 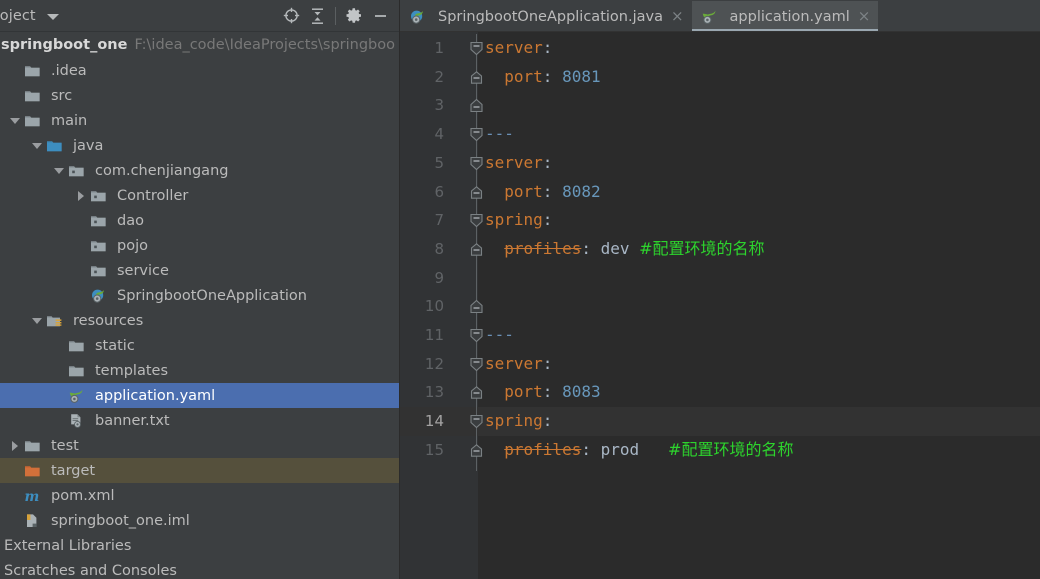 I want to click on code-line: 10, so click(x=720, y=306).